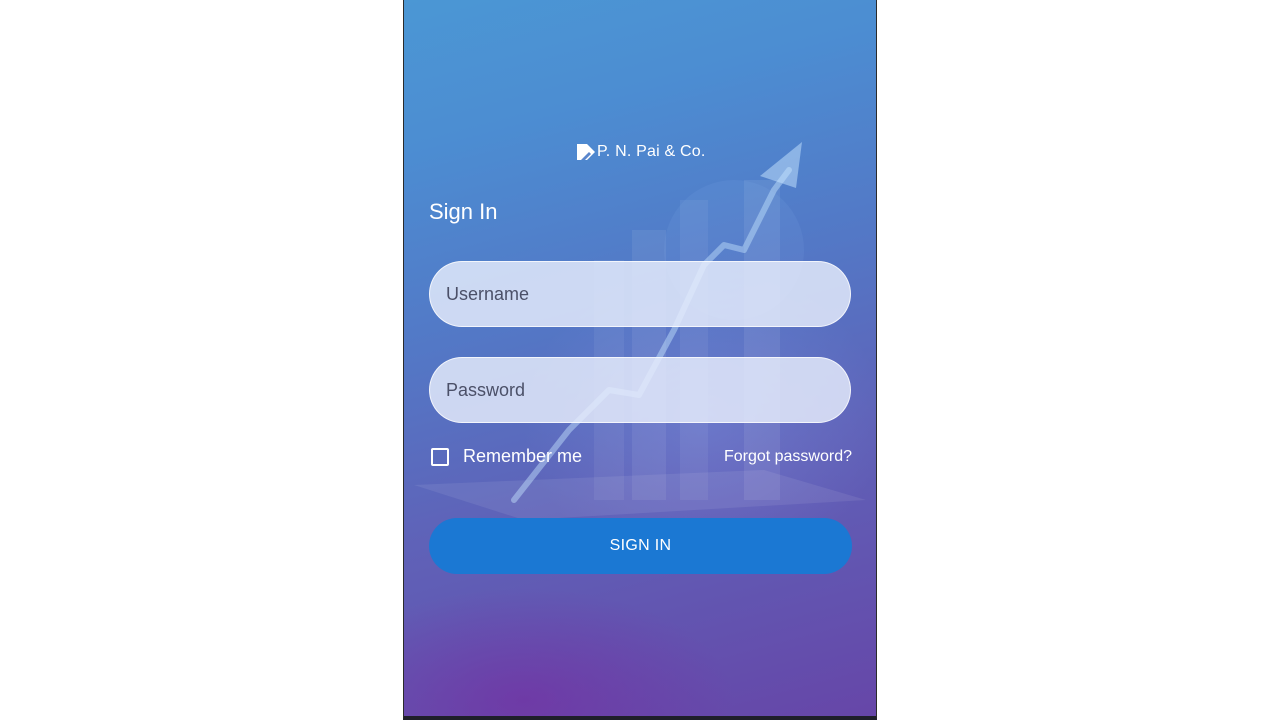 This screenshot has height=720, width=1280. What do you see at coordinates (523, 456) in the screenshot?
I see `remember-me-label: Remember me` at bounding box center [523, 456].